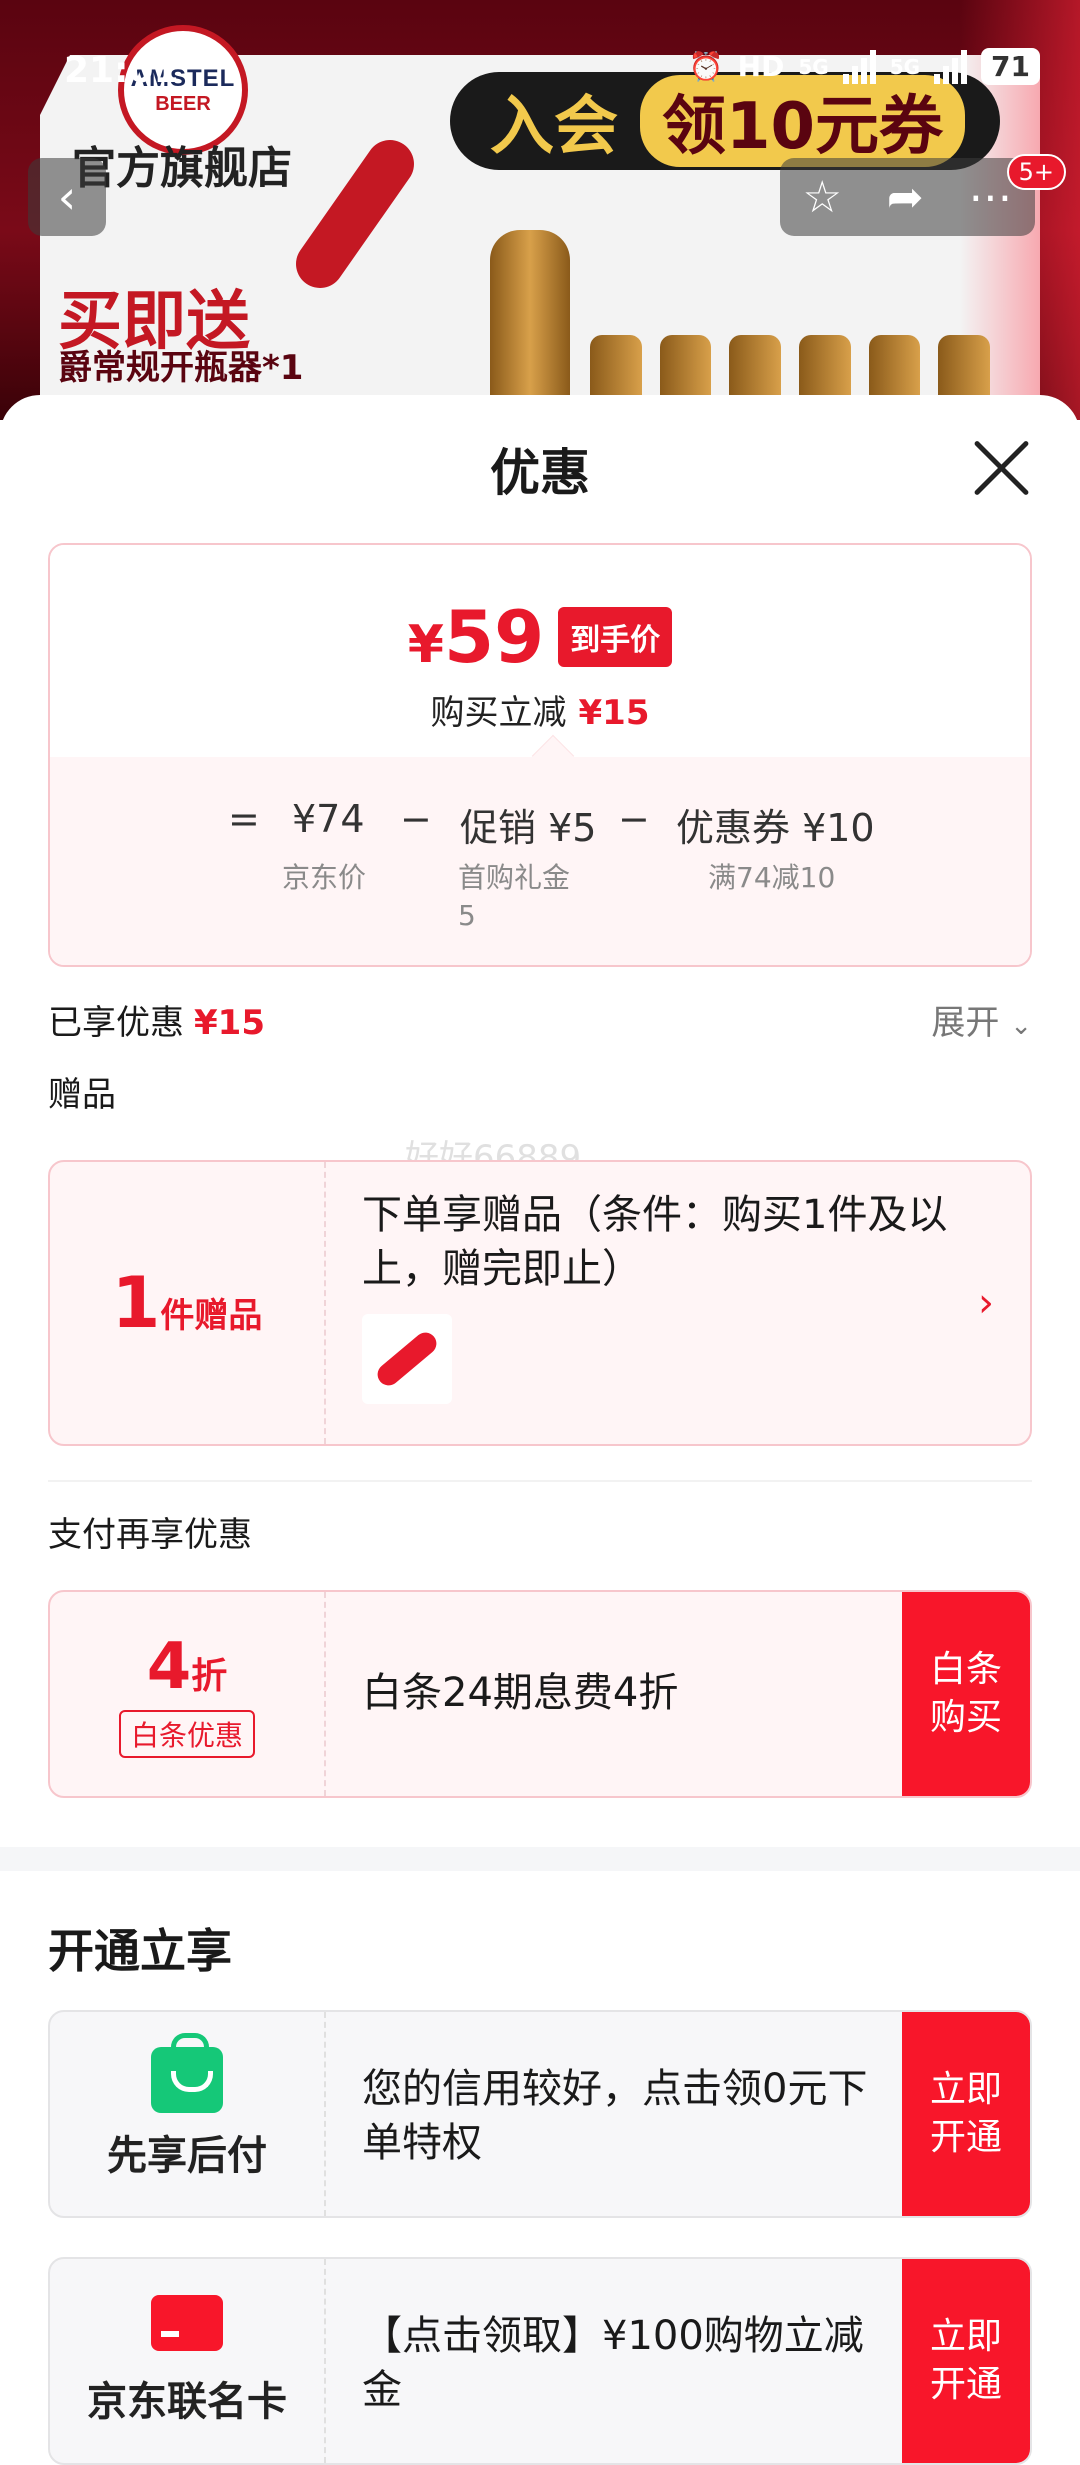  Describe the element at coordinates (514, 877) in the screenshot. I see `promo-sub-line1: 首购礼金` at that location.